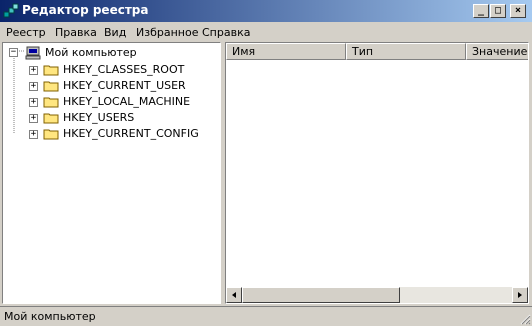 This screenshot has width=532, height=326. I want to click on menu-view: Вид, so click(115, 32).